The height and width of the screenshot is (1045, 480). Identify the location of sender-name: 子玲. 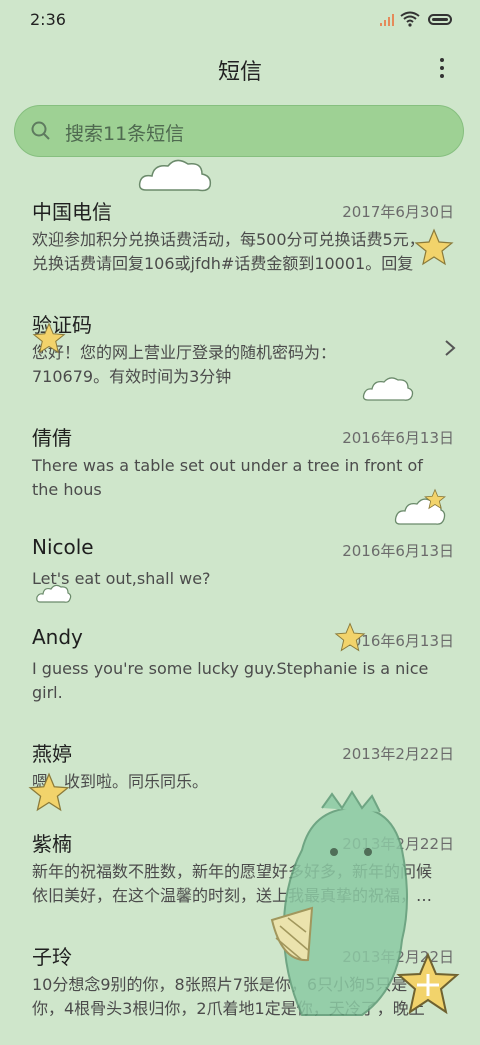
(52, 957).